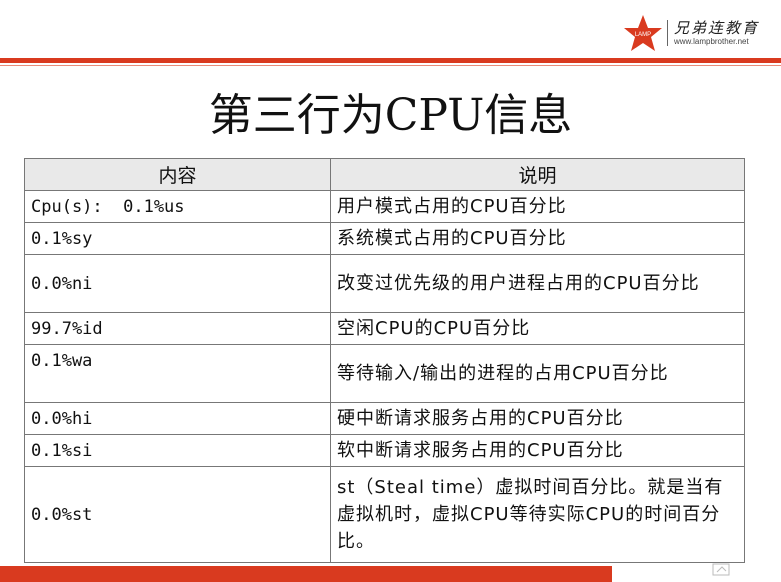 Image resolution: width=781 pixels, height=582 pixels. I want to click on header-description: 说明, so click(537, 174).